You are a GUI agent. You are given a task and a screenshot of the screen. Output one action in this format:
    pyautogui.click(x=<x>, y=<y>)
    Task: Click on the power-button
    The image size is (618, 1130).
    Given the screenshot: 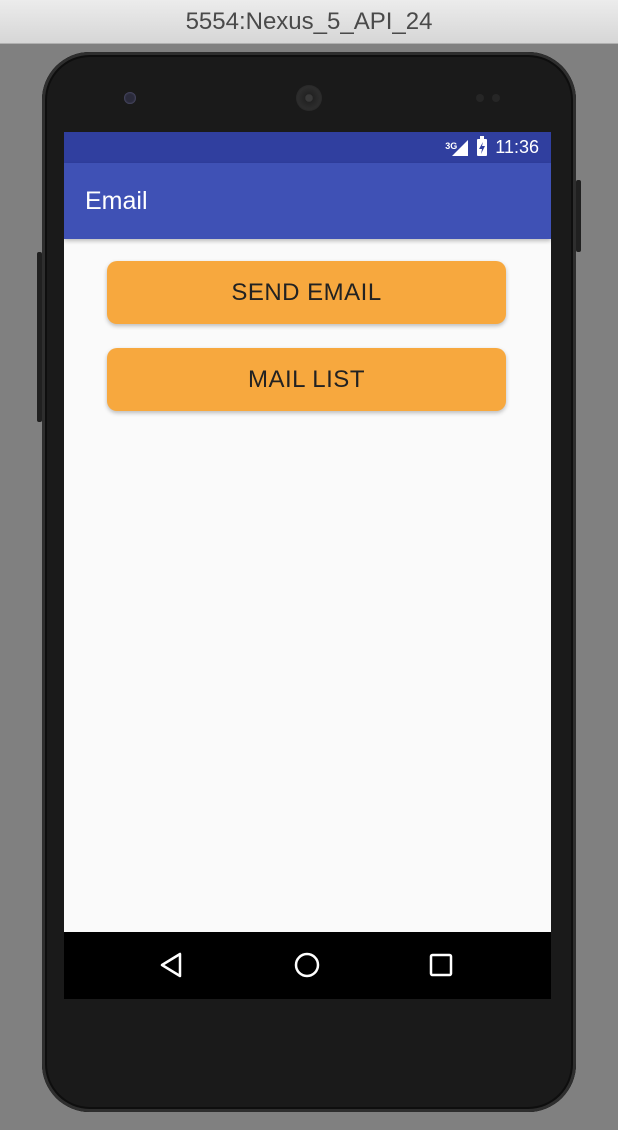 What is the action you would take?
    pyautogui.click(x=578, y=216)
    